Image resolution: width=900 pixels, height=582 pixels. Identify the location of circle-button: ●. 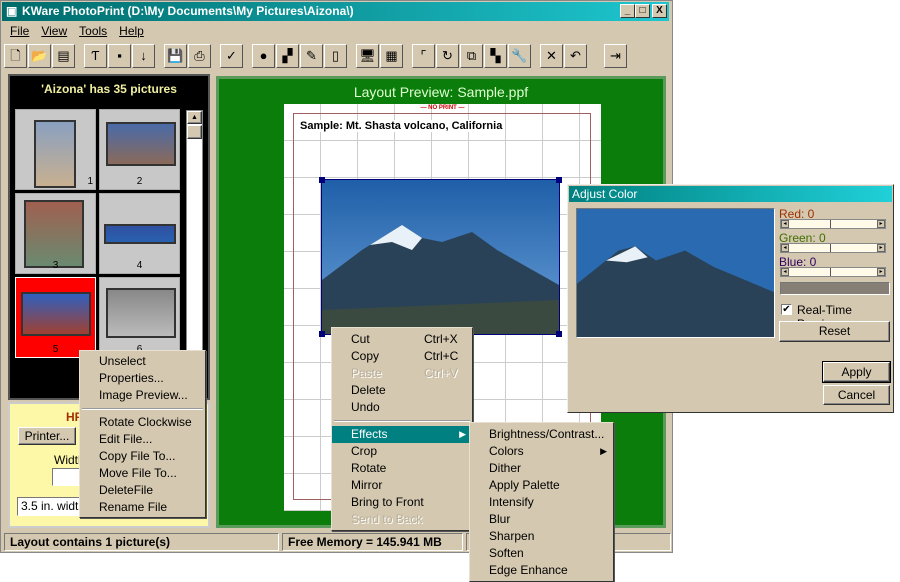
(263, 56).